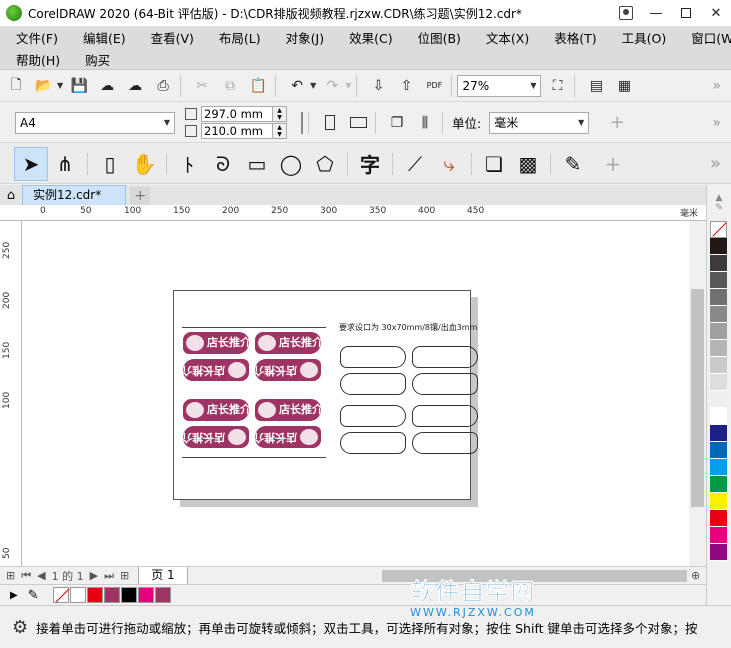  What do you see at coordinates (330, 123) in the screenshot?
I see `portrait-icon` at bounding box center [330, 123].